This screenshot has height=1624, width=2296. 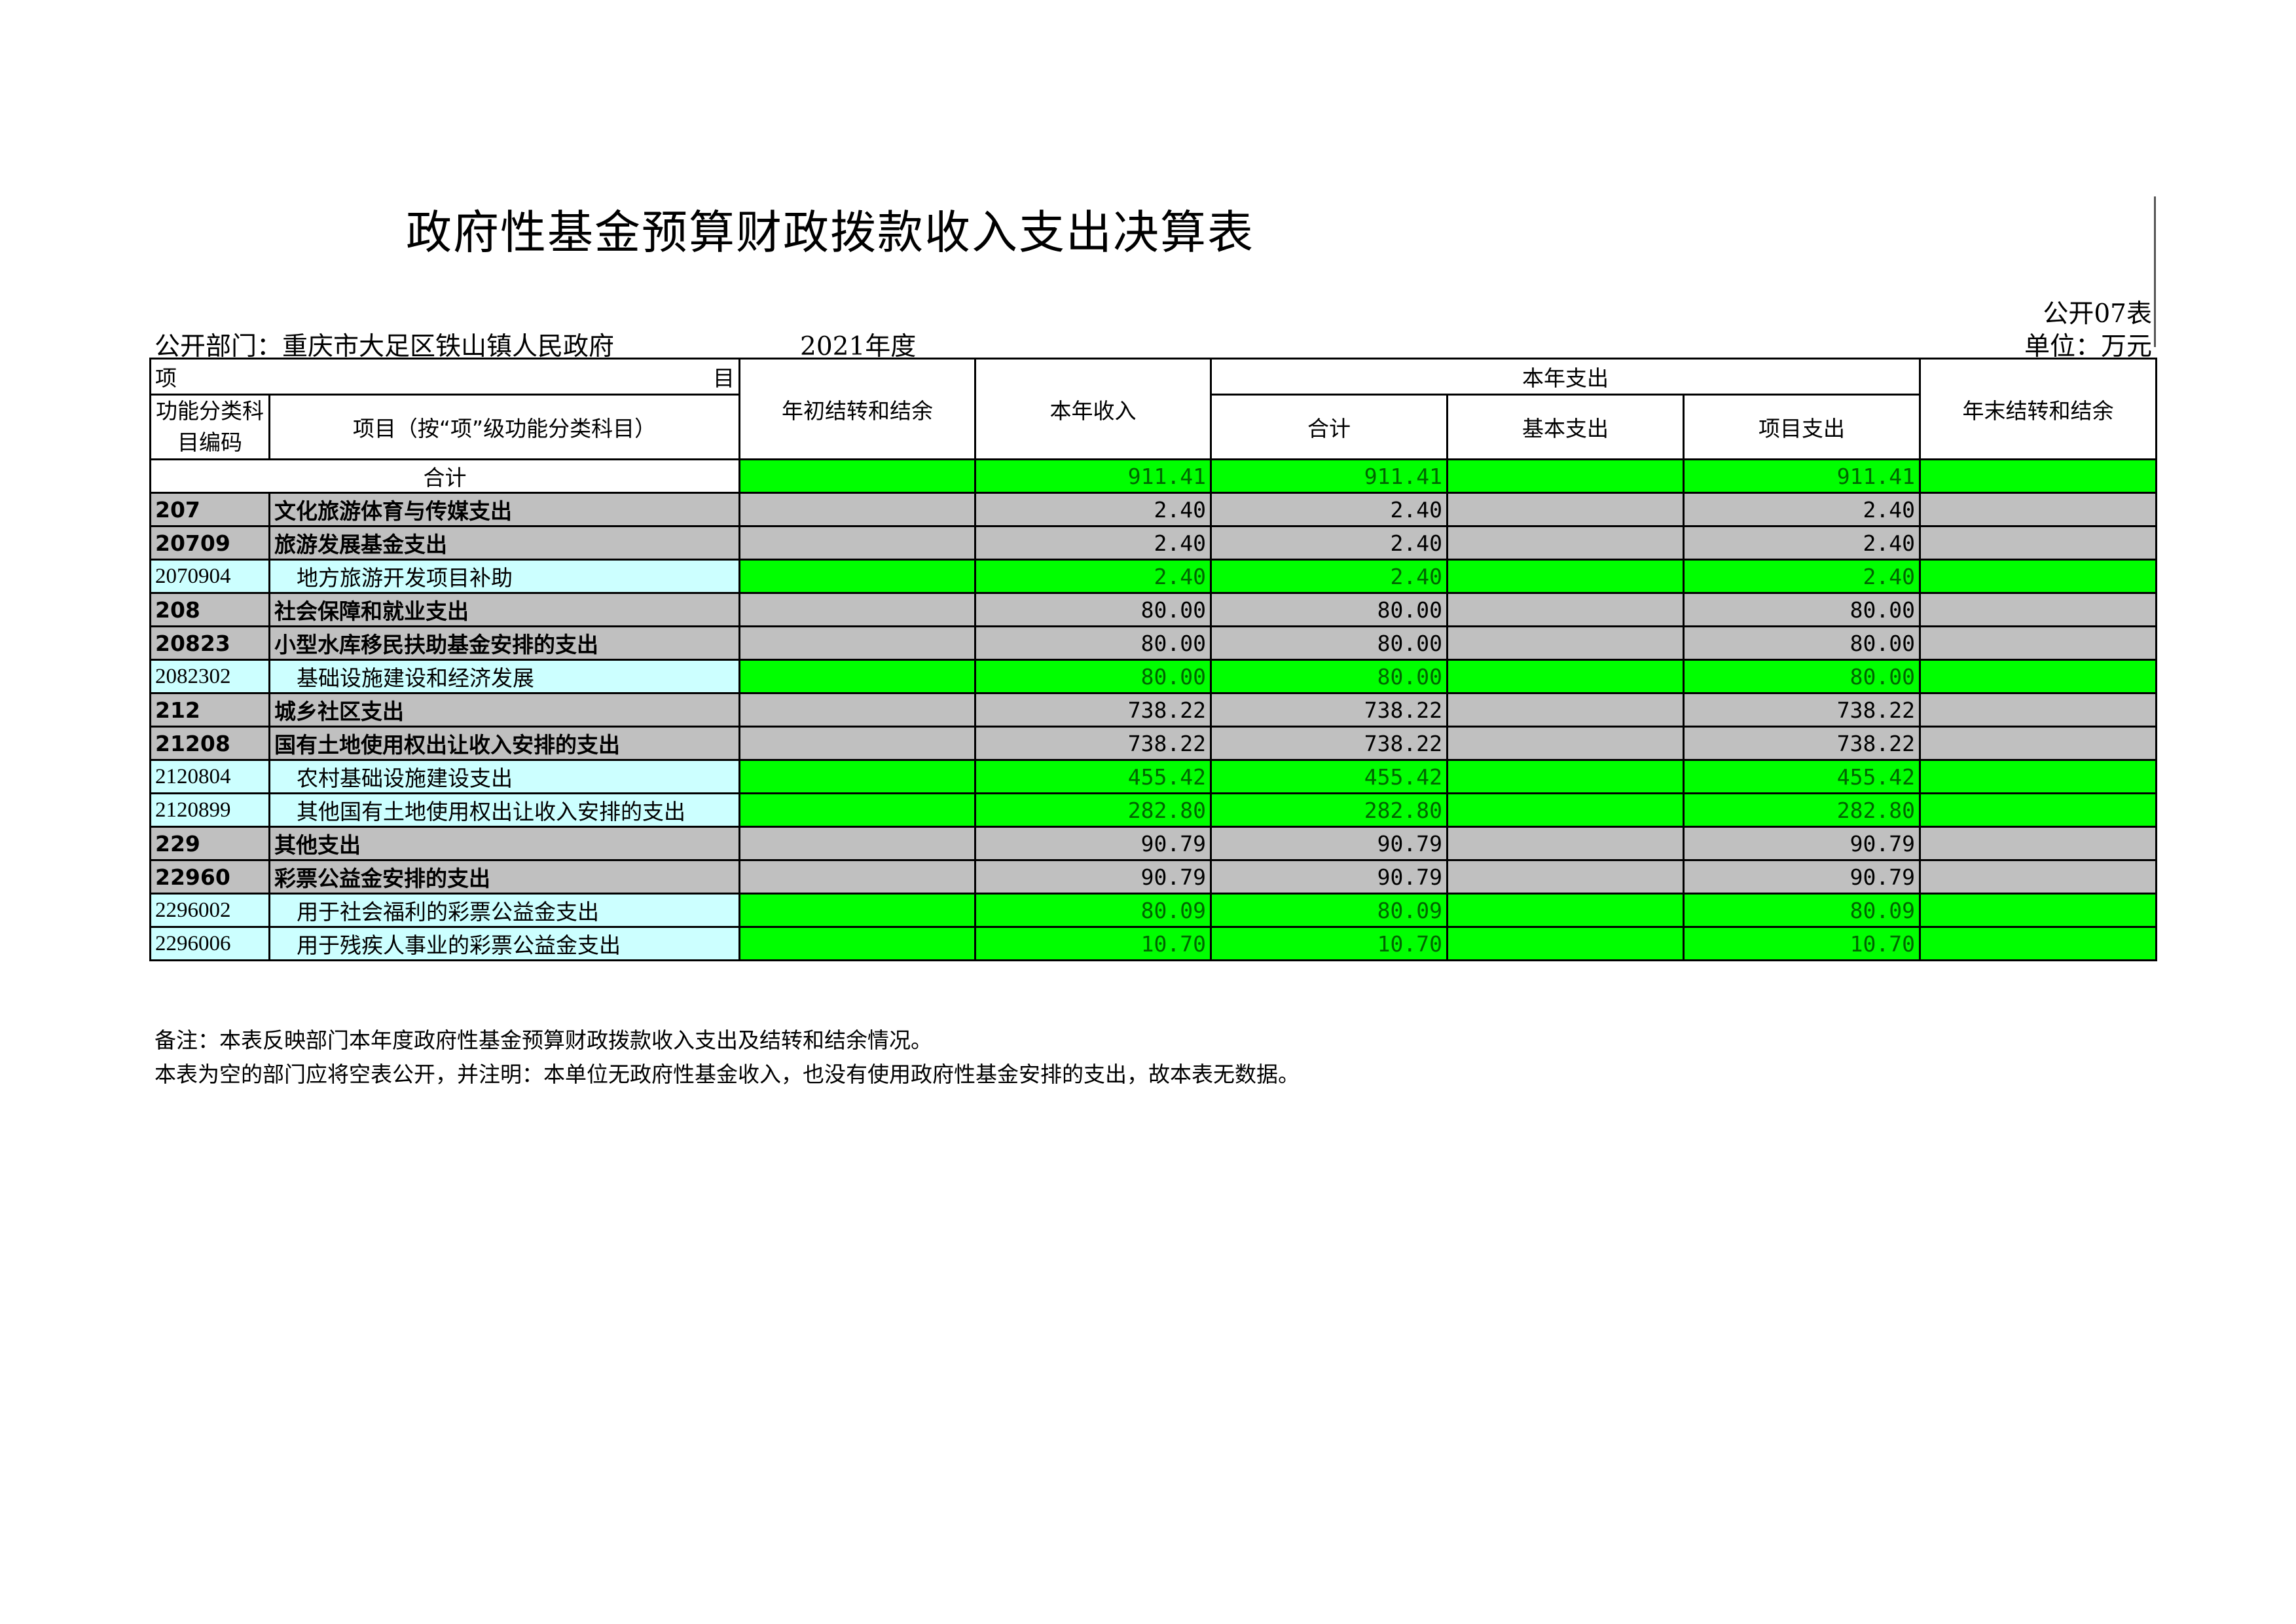 I want to click on row-income: 738.22, so click(x=1093, y=743).